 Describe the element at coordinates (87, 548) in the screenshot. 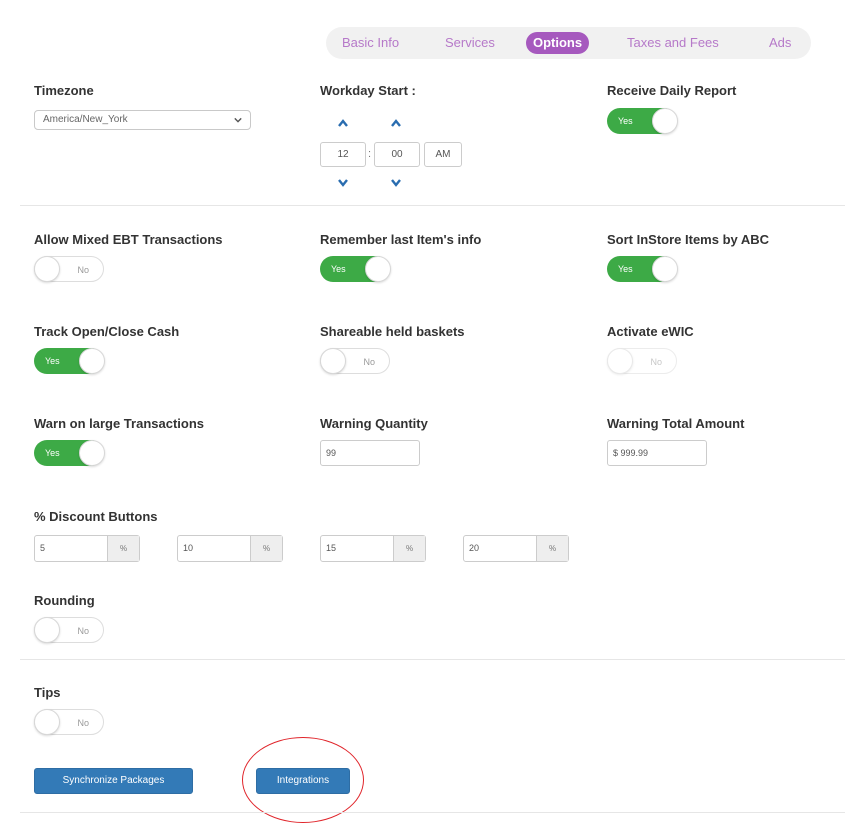

I see `discount-input-1: 5 %` at that location.